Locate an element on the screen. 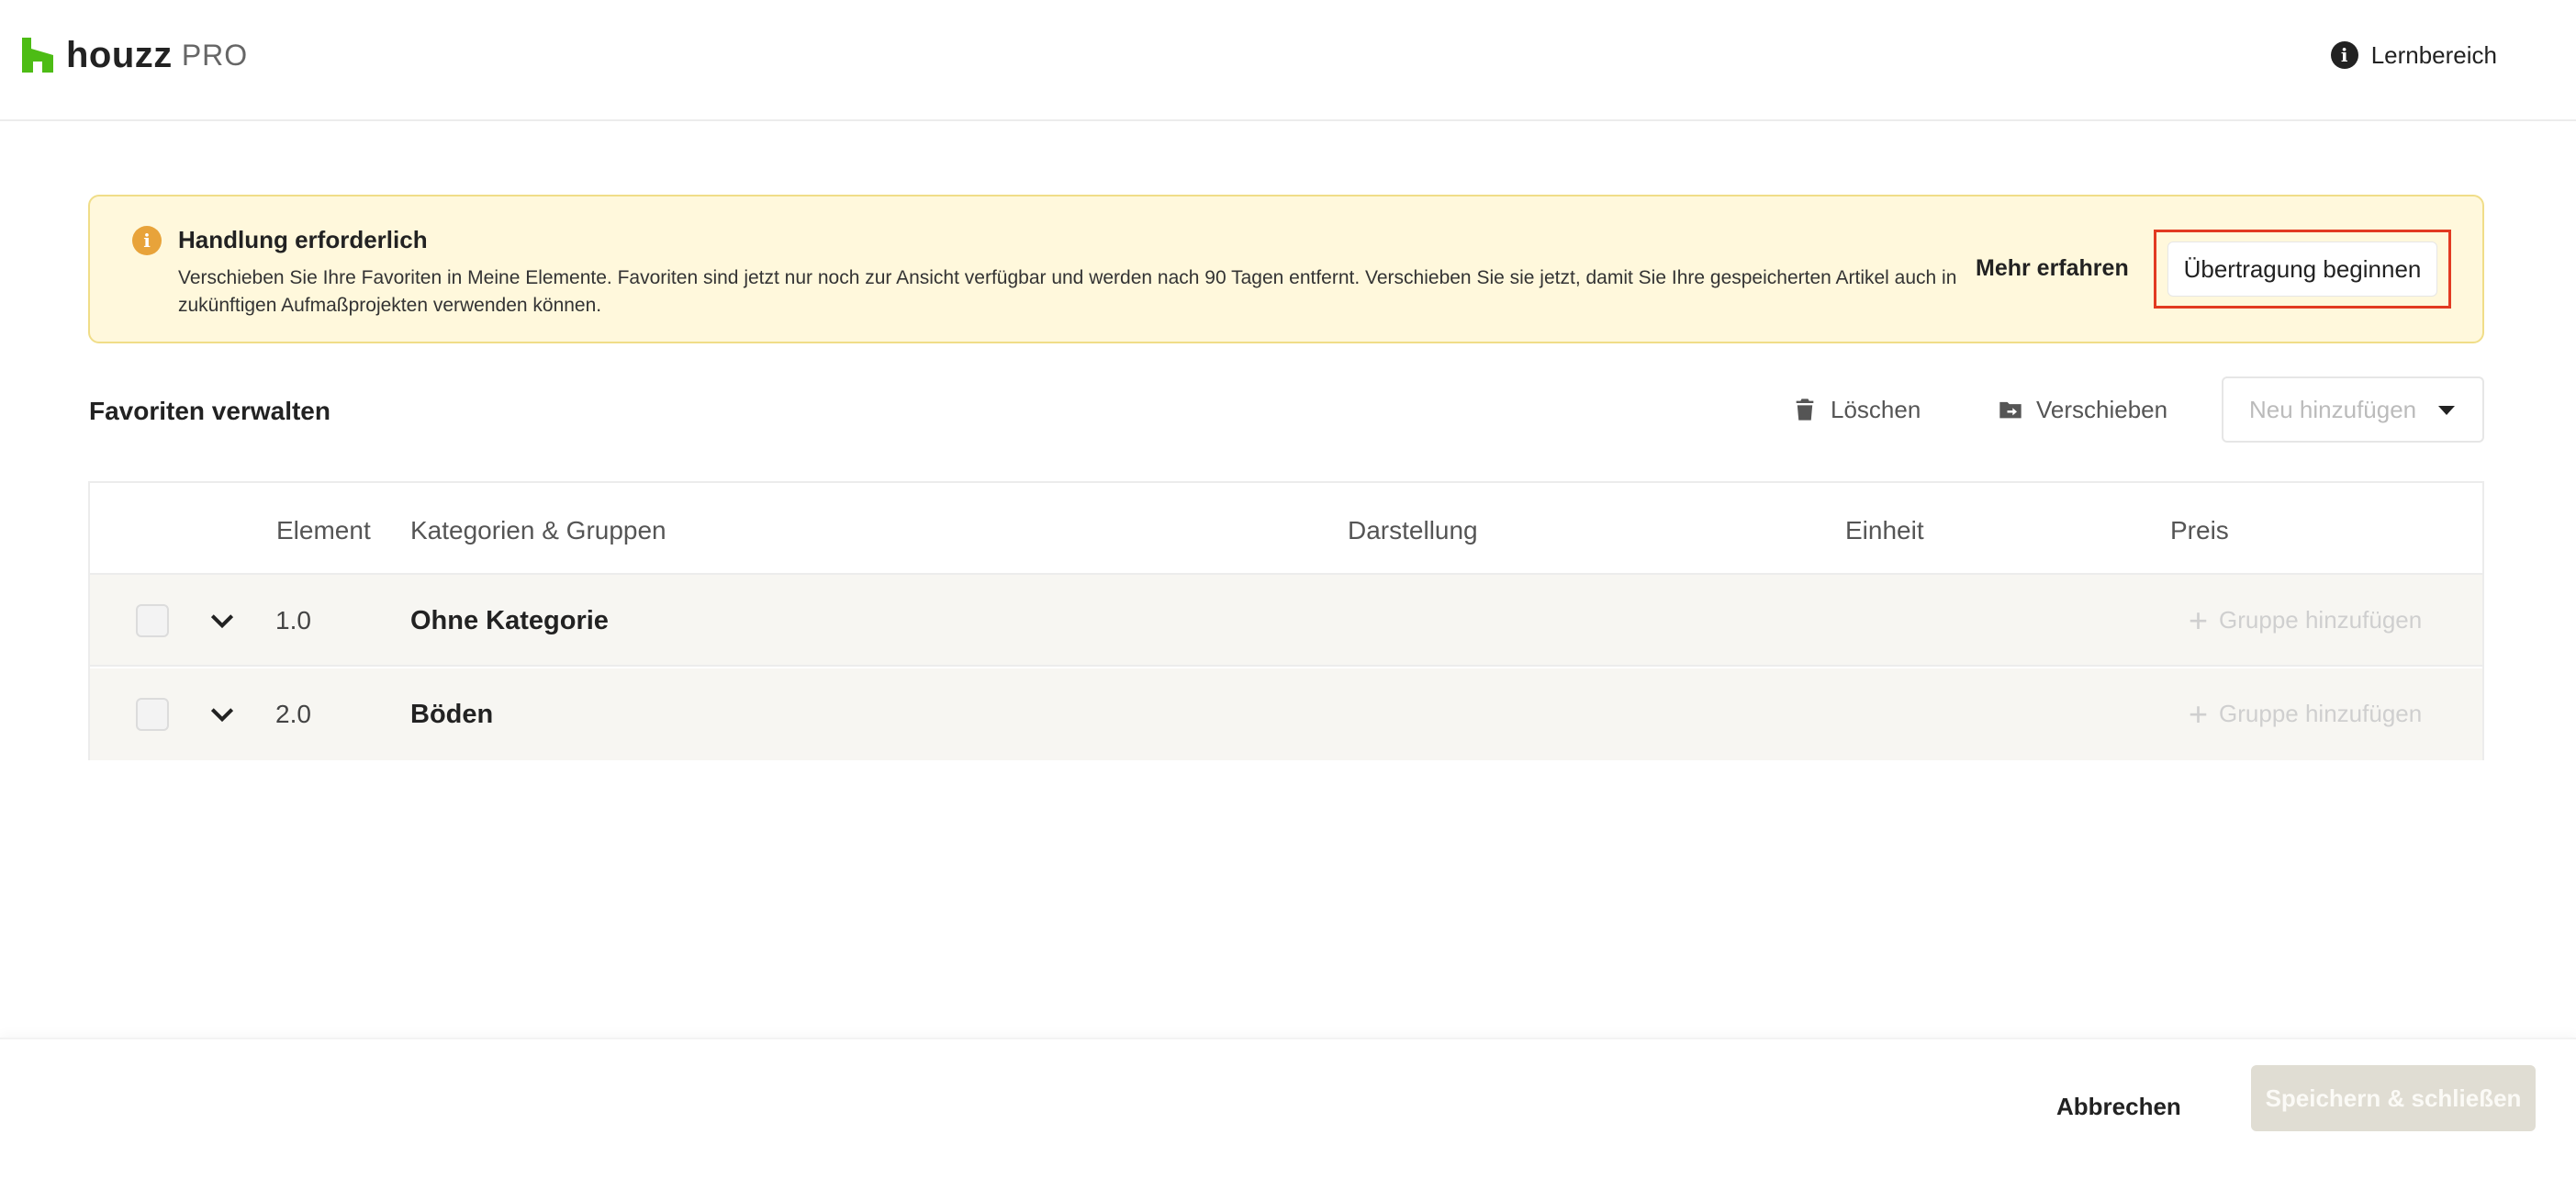 The image size is (2576, 1179). column-header-element: Element is located at coordinates (323, 530).